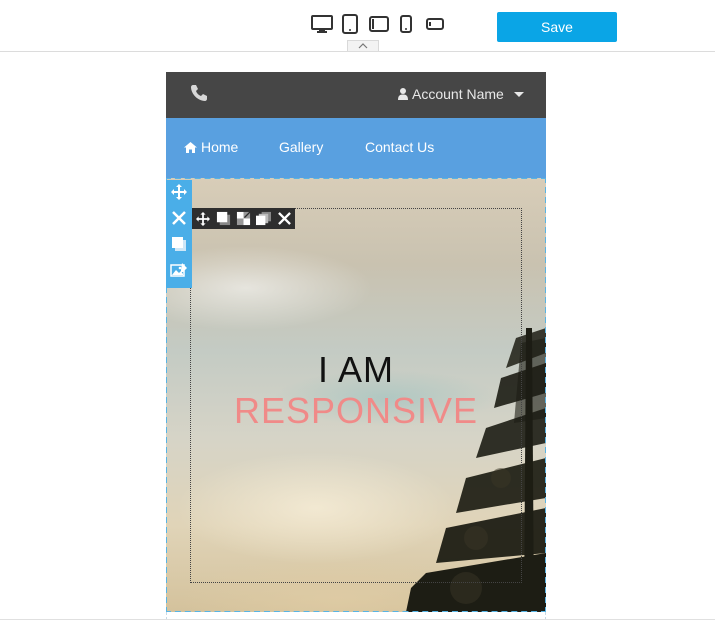 Image resolution: width=715 pixels, height=621 pixels. What do you see at coordinates (403, 94) in the screenshot?
I see `user-icon` at bounding box center [403, 94].